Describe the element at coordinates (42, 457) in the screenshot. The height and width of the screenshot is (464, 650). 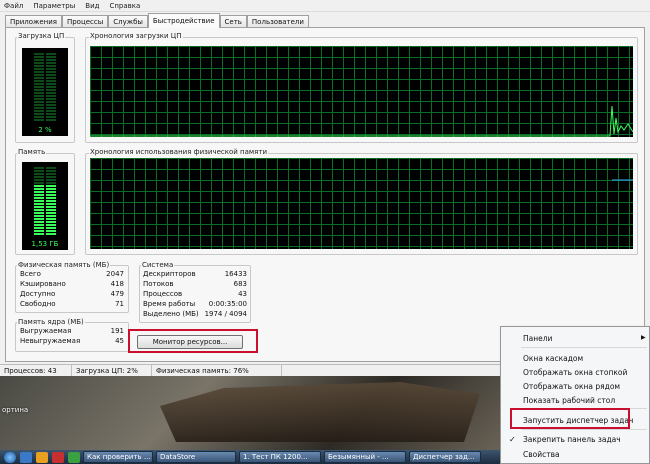
I see `folder-icon` at that location.